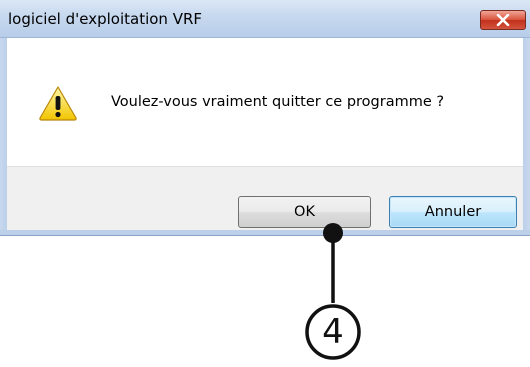 This screenshot has width=530, height=367. What do you see at coordinates (265, 233) in the screenshot?
I see `window-frame-bottom` at bounding box center [265, 233].